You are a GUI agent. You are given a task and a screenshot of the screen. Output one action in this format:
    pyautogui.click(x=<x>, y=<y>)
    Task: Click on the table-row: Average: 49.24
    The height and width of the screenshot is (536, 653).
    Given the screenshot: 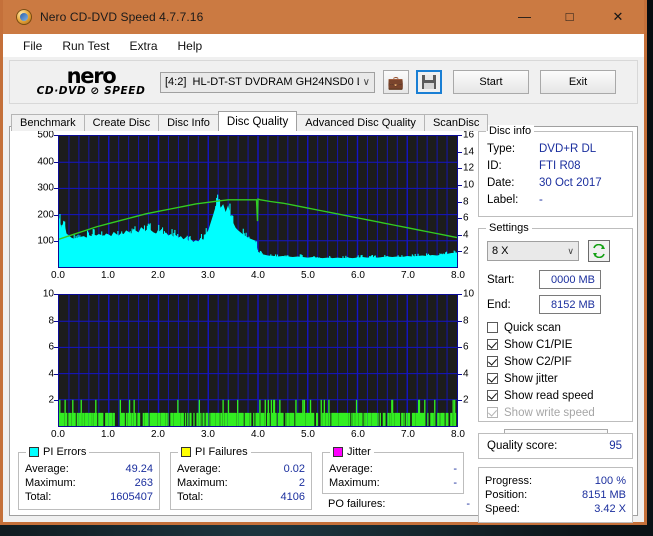 What is the action you would take?
    pyautogui.click(x=89, y=469)
    